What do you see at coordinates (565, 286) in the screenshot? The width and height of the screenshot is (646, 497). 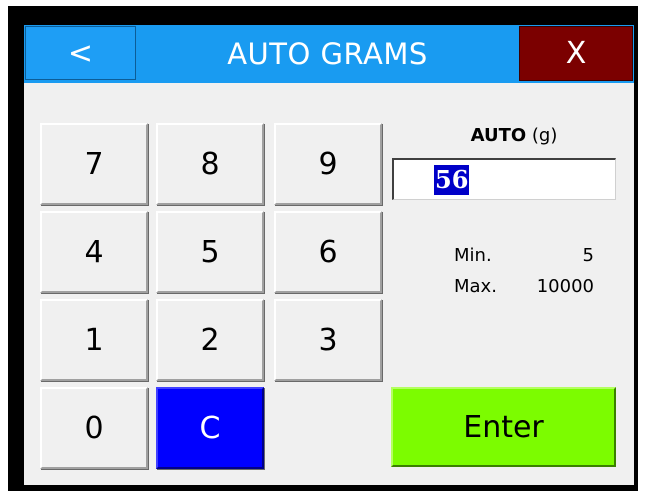 I see `max-value: 10000` at bounding box center [565, 286].